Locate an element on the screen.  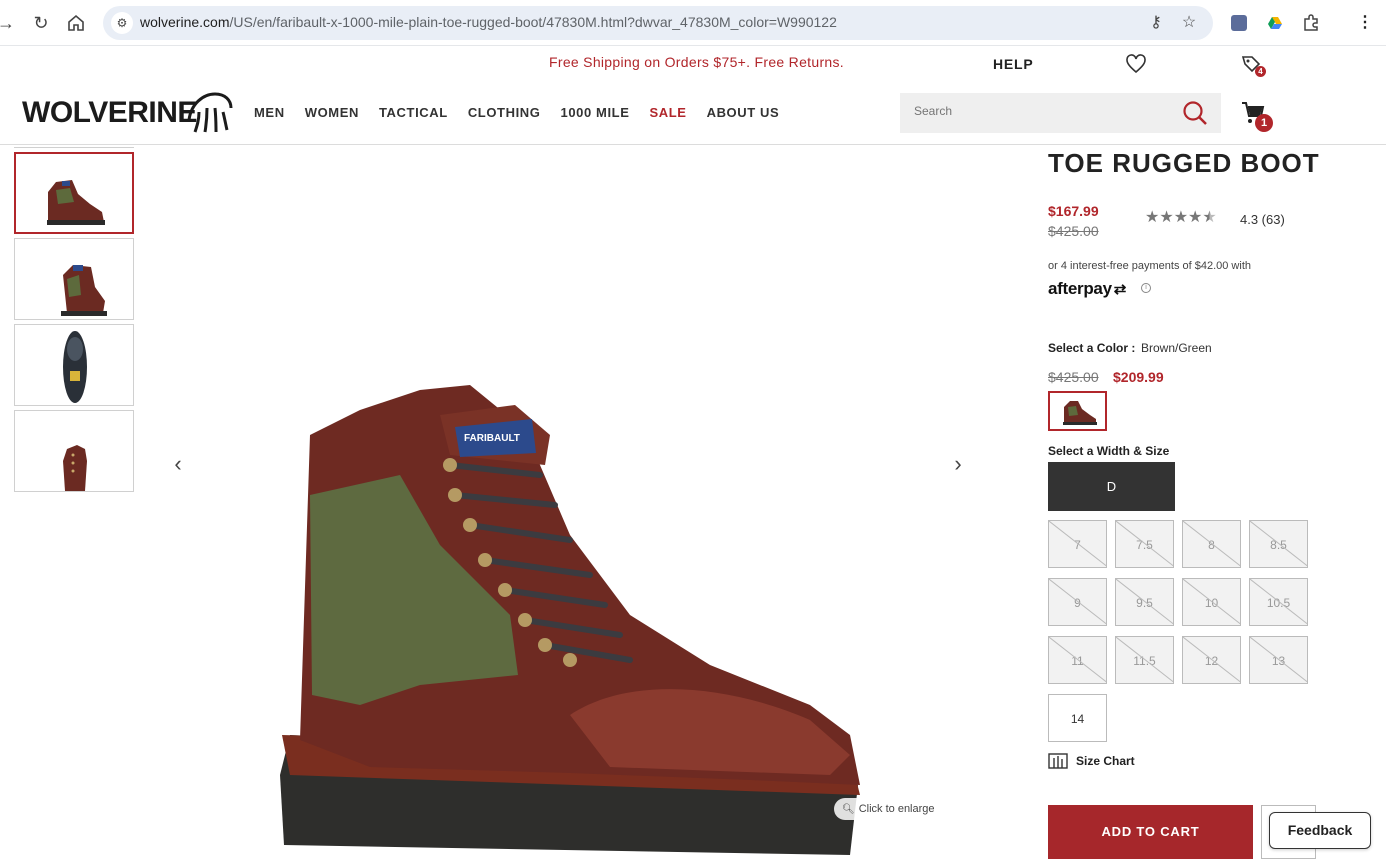
sale-price: $167.99 is located at coordinates (1073, 211).